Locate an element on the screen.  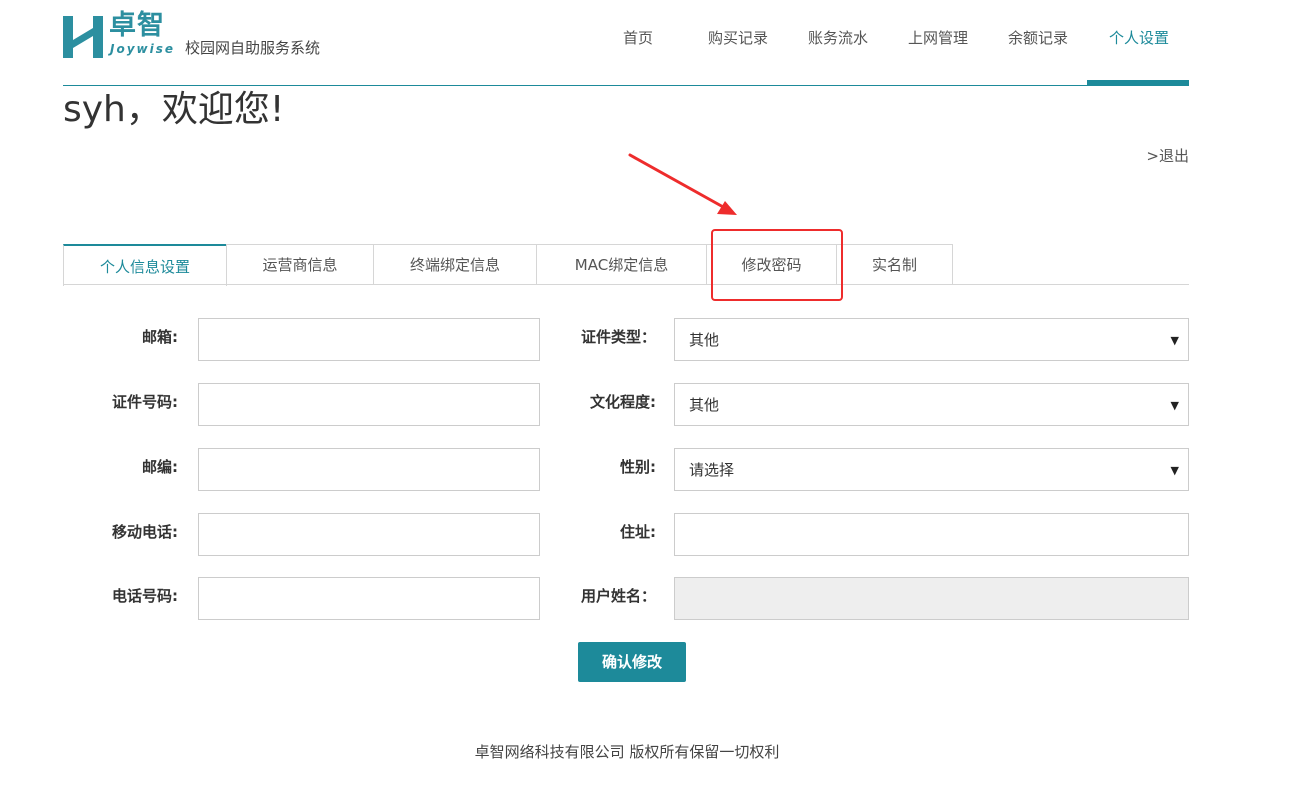
phone-field is located at coordinates (369, 598).